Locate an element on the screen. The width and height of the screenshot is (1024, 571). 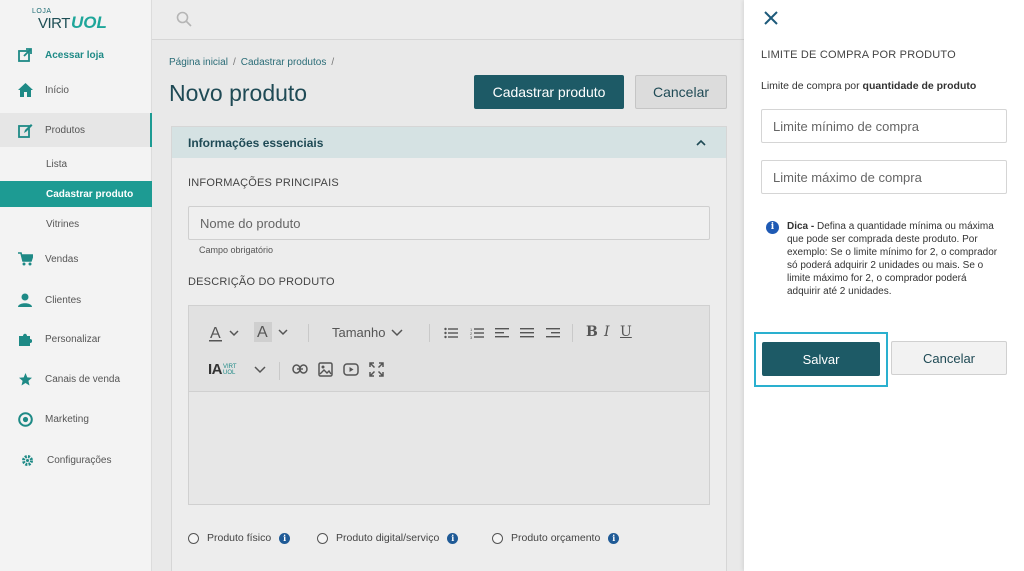
chevron-up-icon is located at coordinates (701, 142).